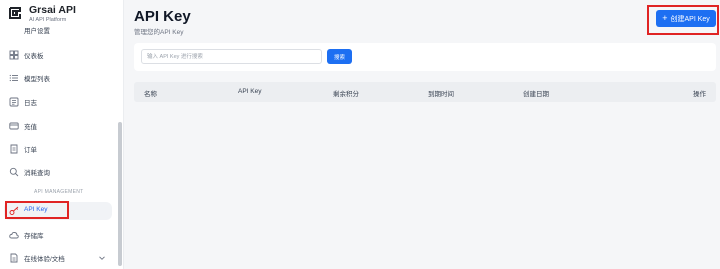 This screenshot has width=720, height=269. What do you see at coordinates (346, 94) in the screenshot?
I see `column-header-remaining-credits: 剩余积分` at bounding box center [346, 94].